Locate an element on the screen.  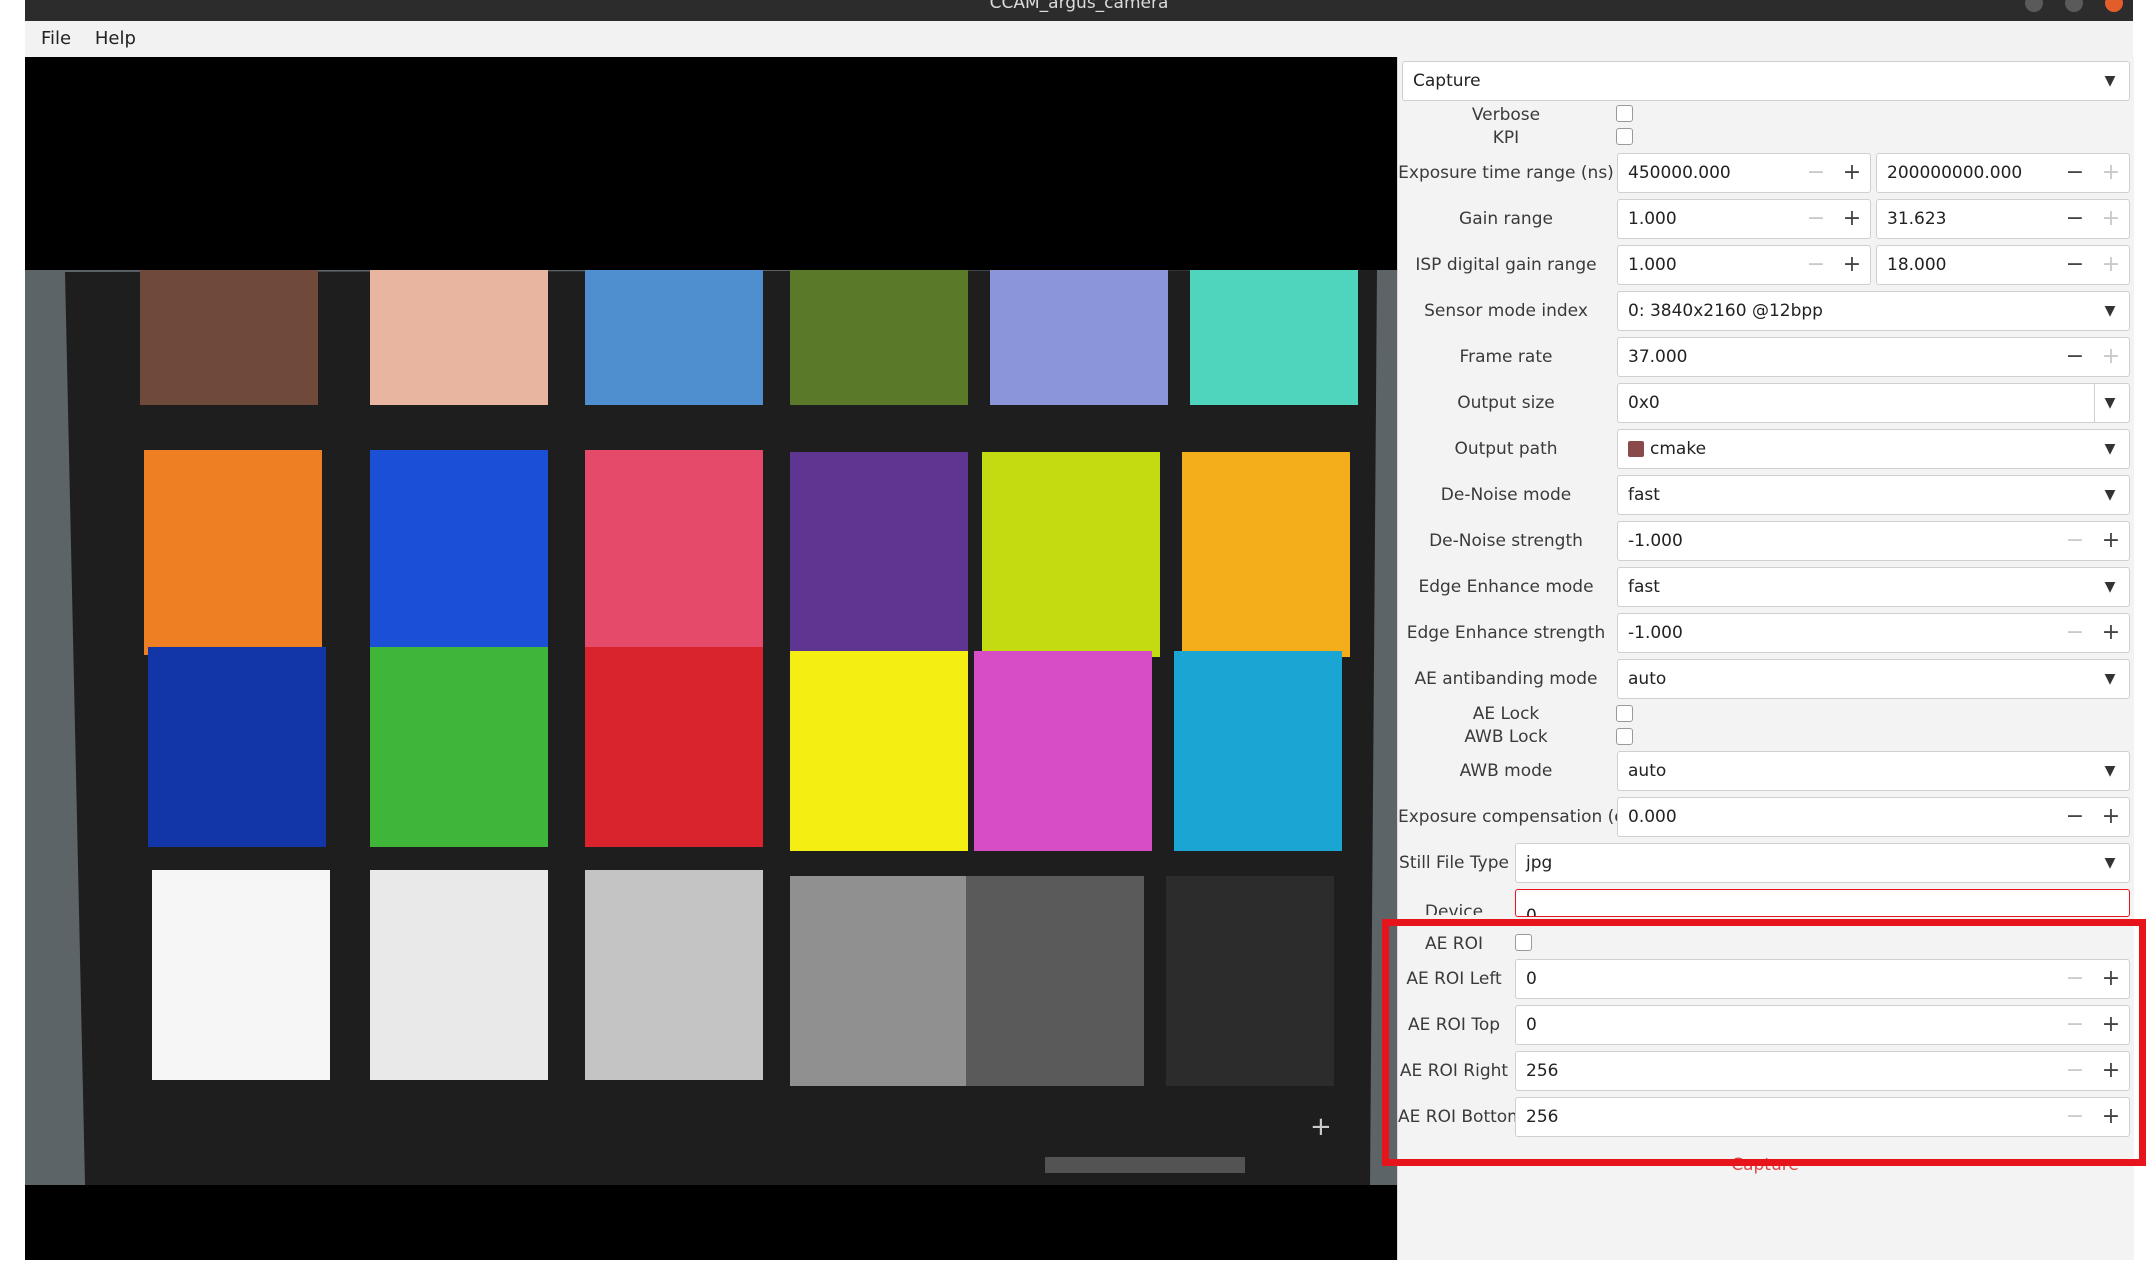
awb-mode-label: AWB mode is located at coordinates (1506, 771).